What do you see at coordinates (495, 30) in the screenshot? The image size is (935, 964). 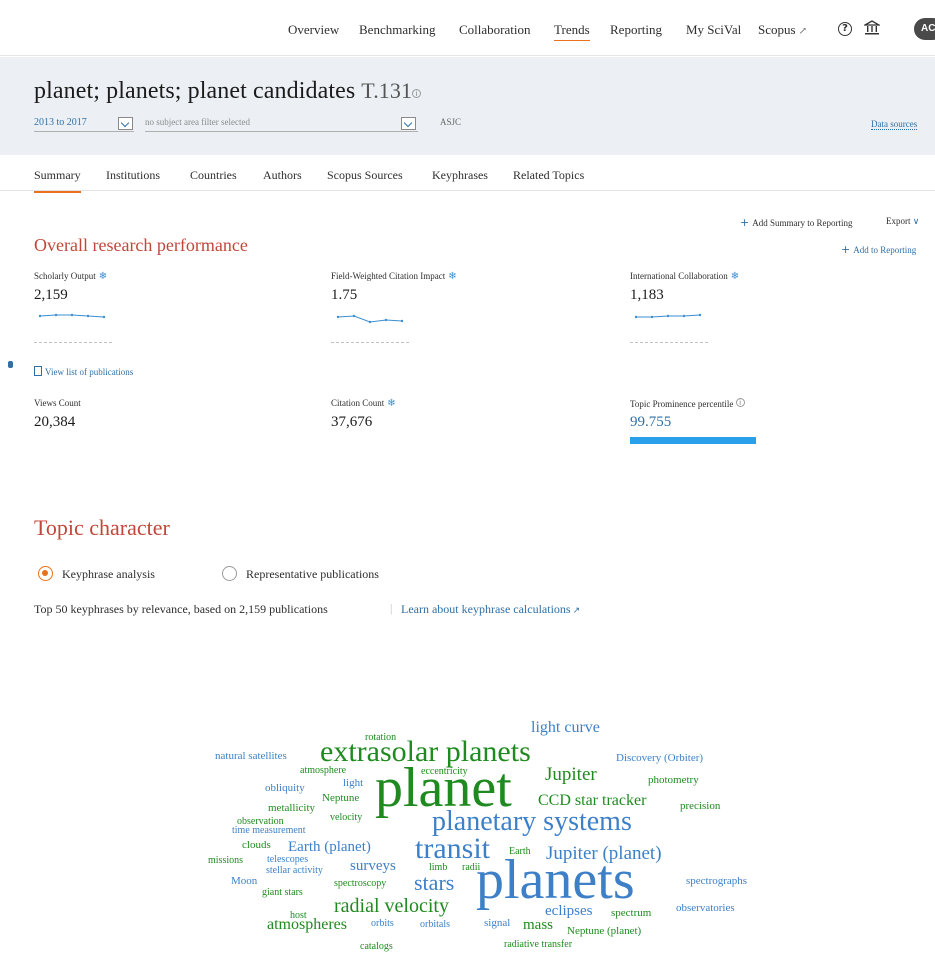 I see `nav-collaboration: Collaboration` at bounding box center [495, 30].